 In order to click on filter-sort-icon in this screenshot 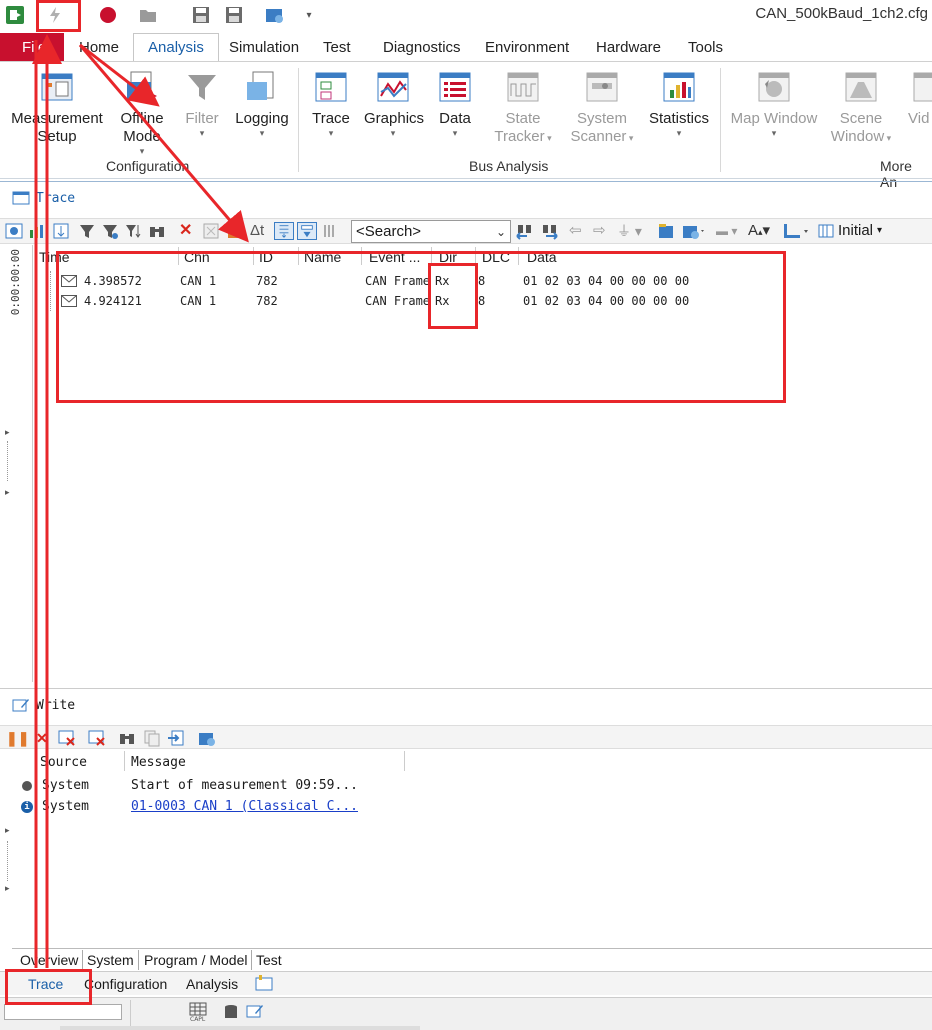, I will do `click(133, 231)`.